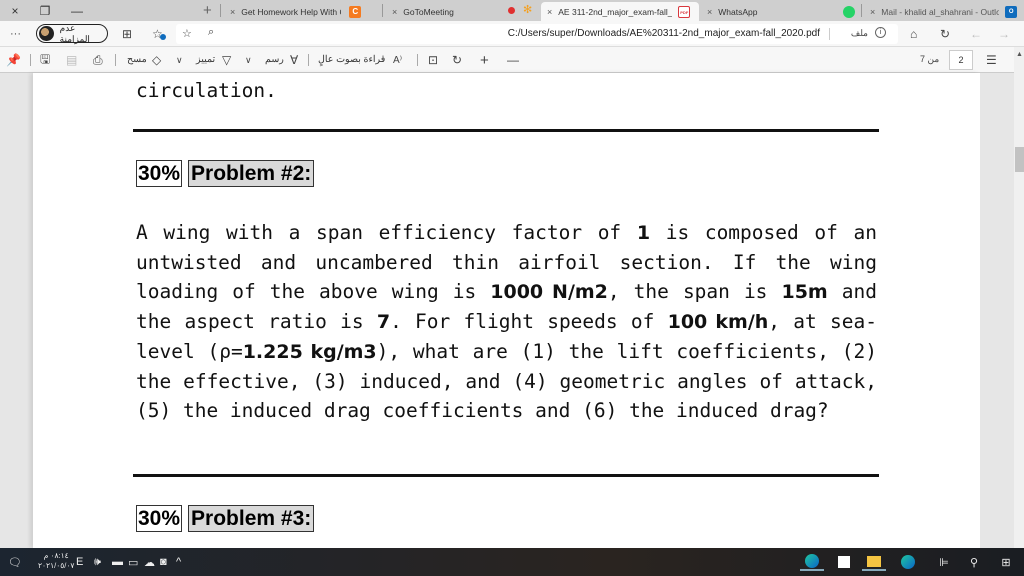  What do you see at coordinates (137, 59) in the screenshot?
I see `erase-label: مسح` at bounding box center [137, 59].